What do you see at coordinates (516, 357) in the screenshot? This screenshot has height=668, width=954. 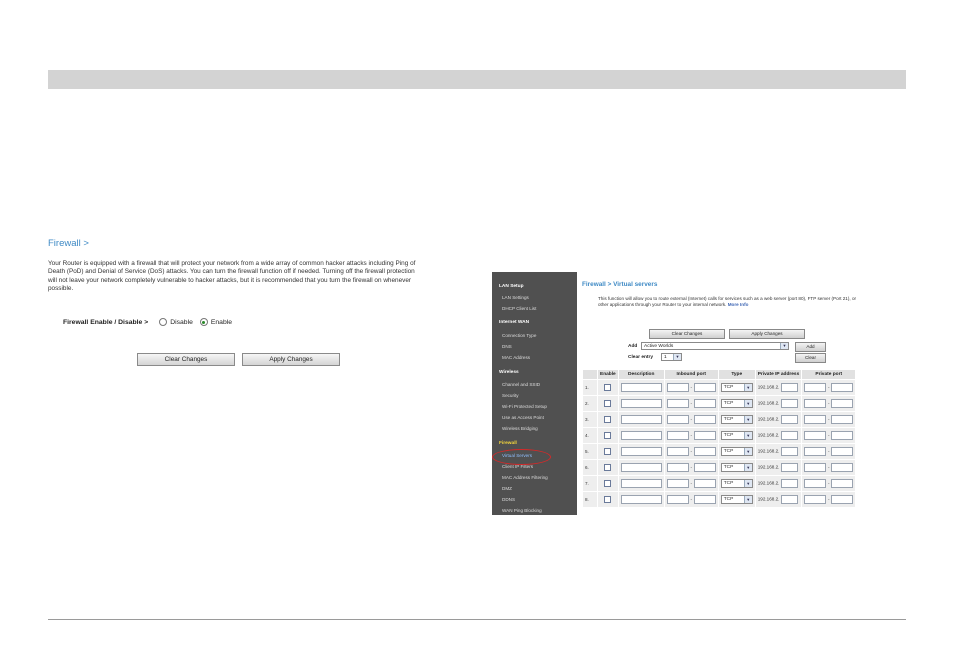 I see `sidebar-item-mac-address: MAC Address` at bounding box center [516, 357].